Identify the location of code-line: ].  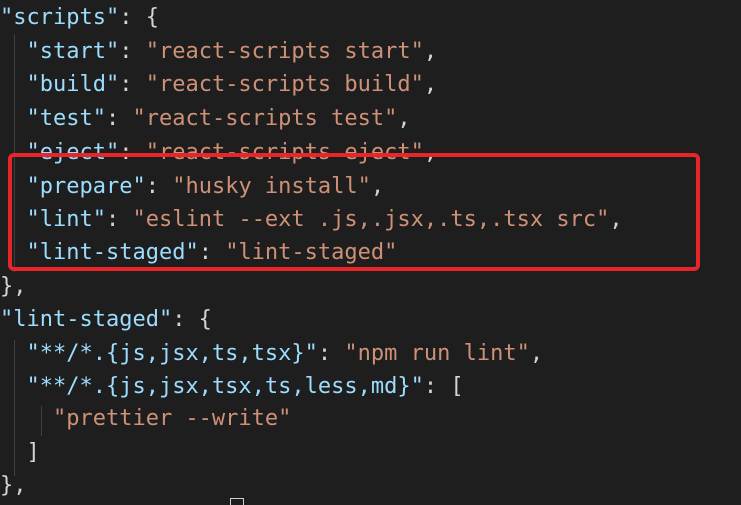
(20, 453).